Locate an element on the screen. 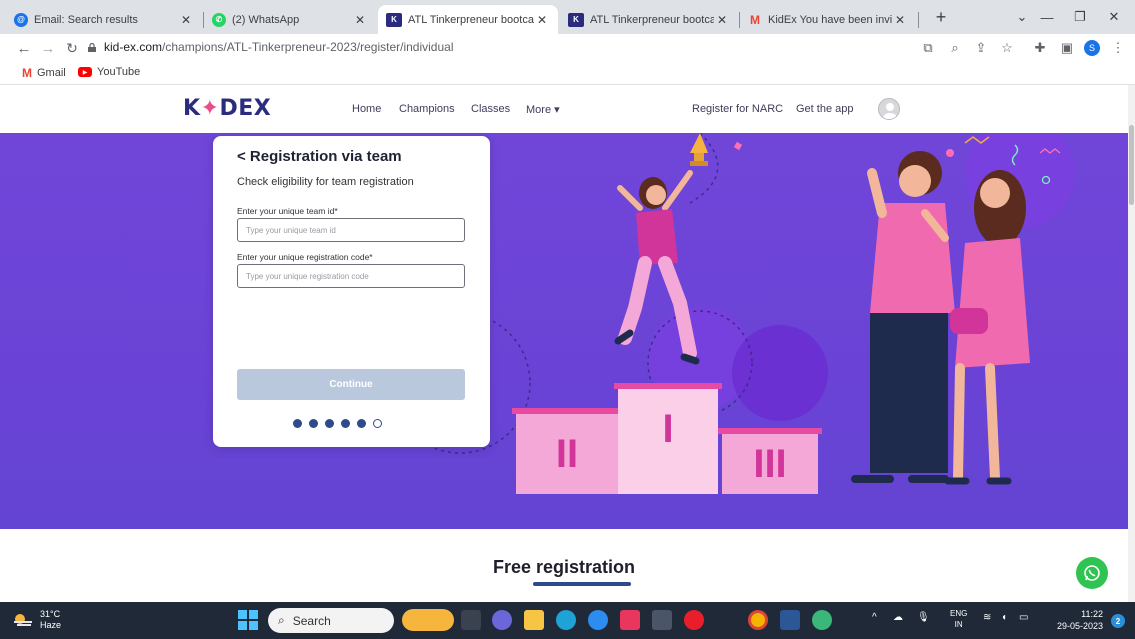 This screenshot has width=1135, height=639. calculator-icon is located at coordinates (662, 620).